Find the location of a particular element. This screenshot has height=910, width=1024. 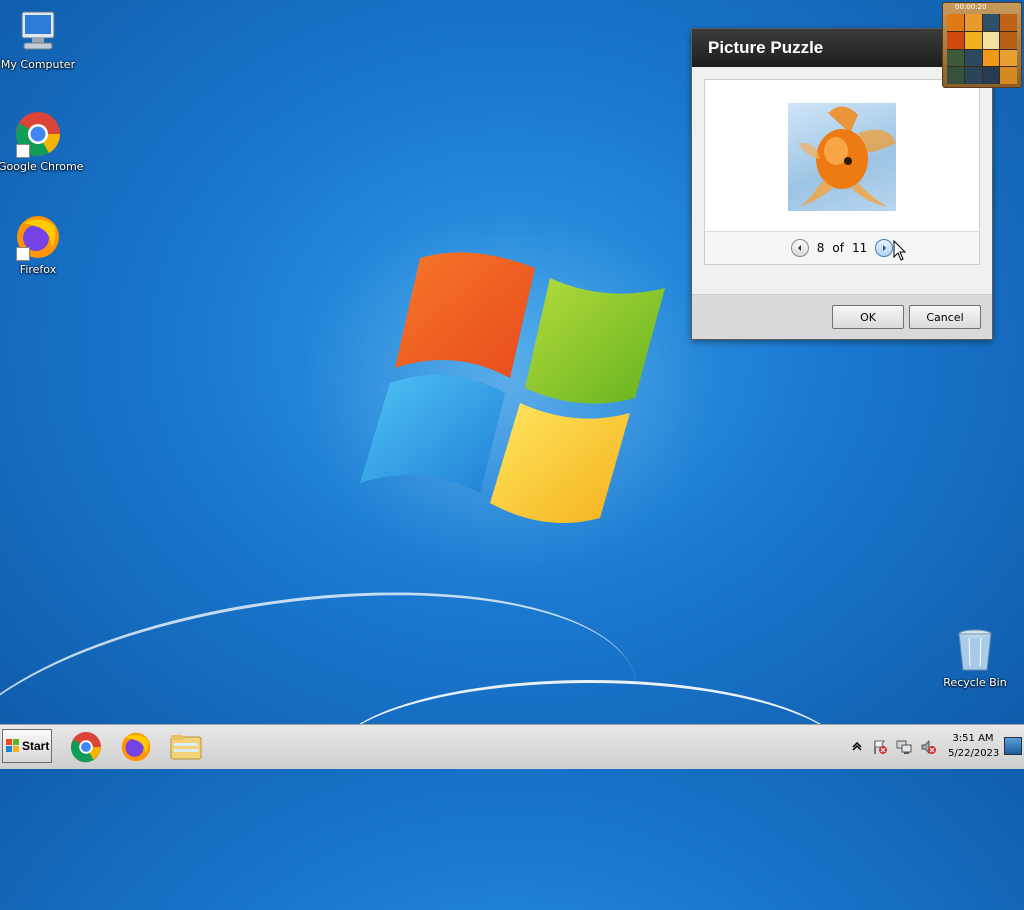

picture-puzzle-gadget: 00:00:20 is located at coordinates (982, 45).